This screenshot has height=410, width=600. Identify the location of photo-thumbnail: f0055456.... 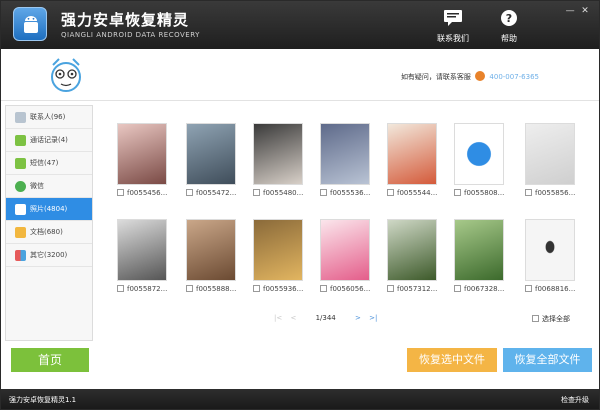
(145, 160).